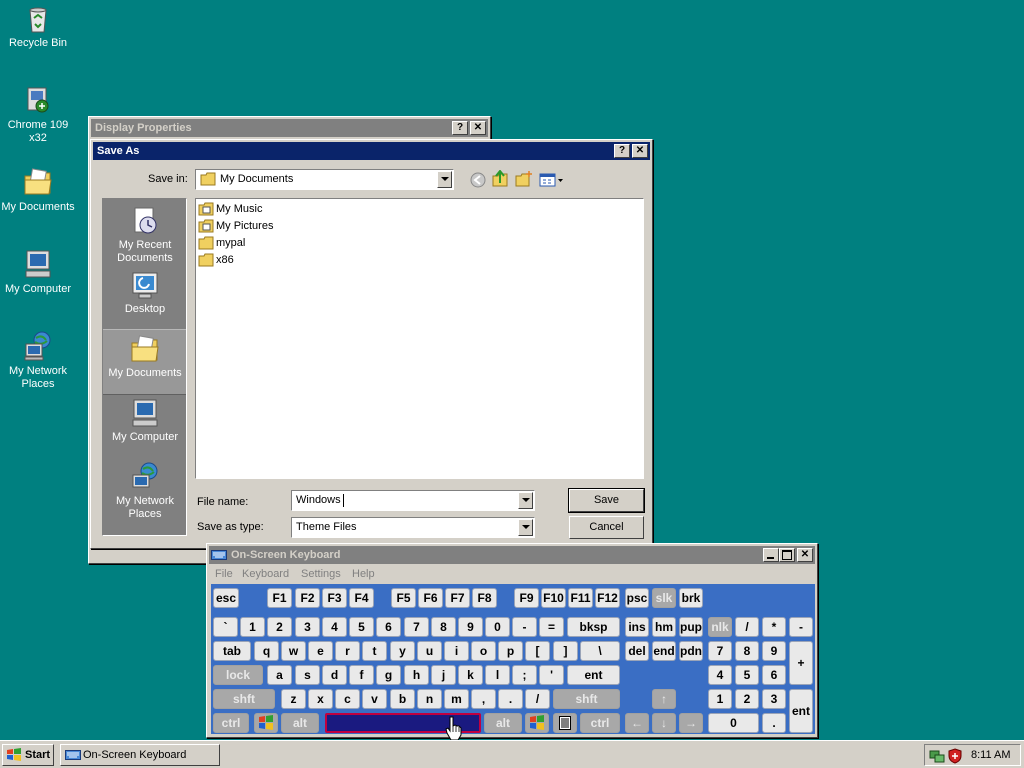  What do you see at coordinates (456, 651) in the screenshot?
I see `key-i: i` at bounding box center [456, 651].